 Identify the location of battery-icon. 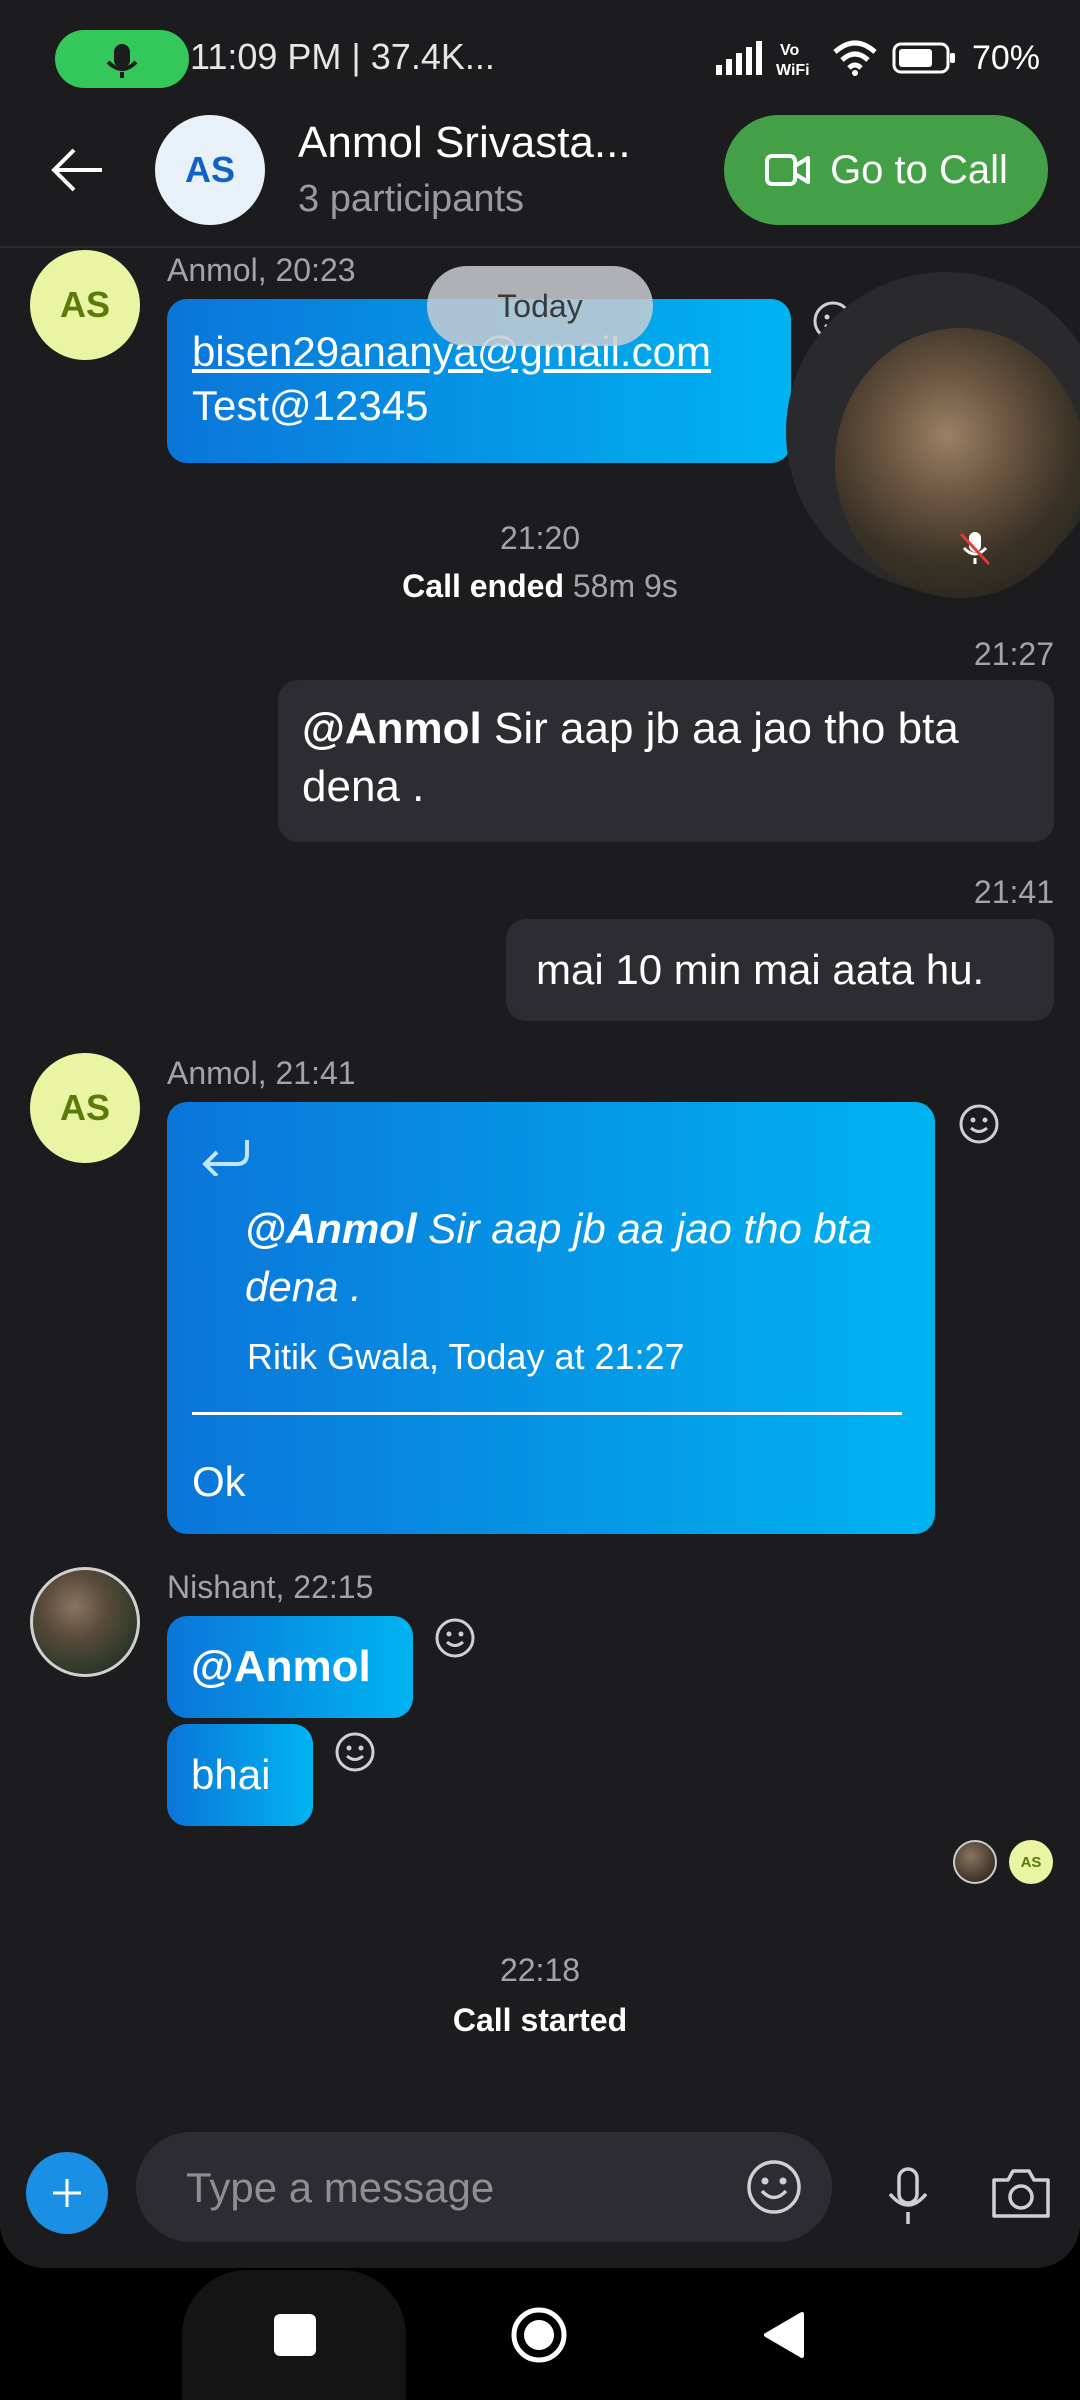
(923, 58).